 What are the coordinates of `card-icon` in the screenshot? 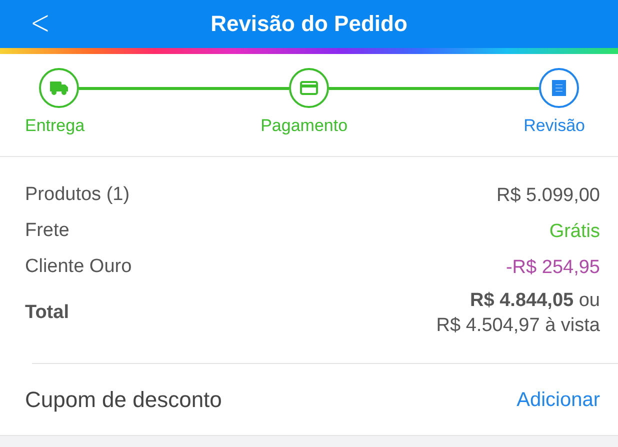 It's located at (309, 88).